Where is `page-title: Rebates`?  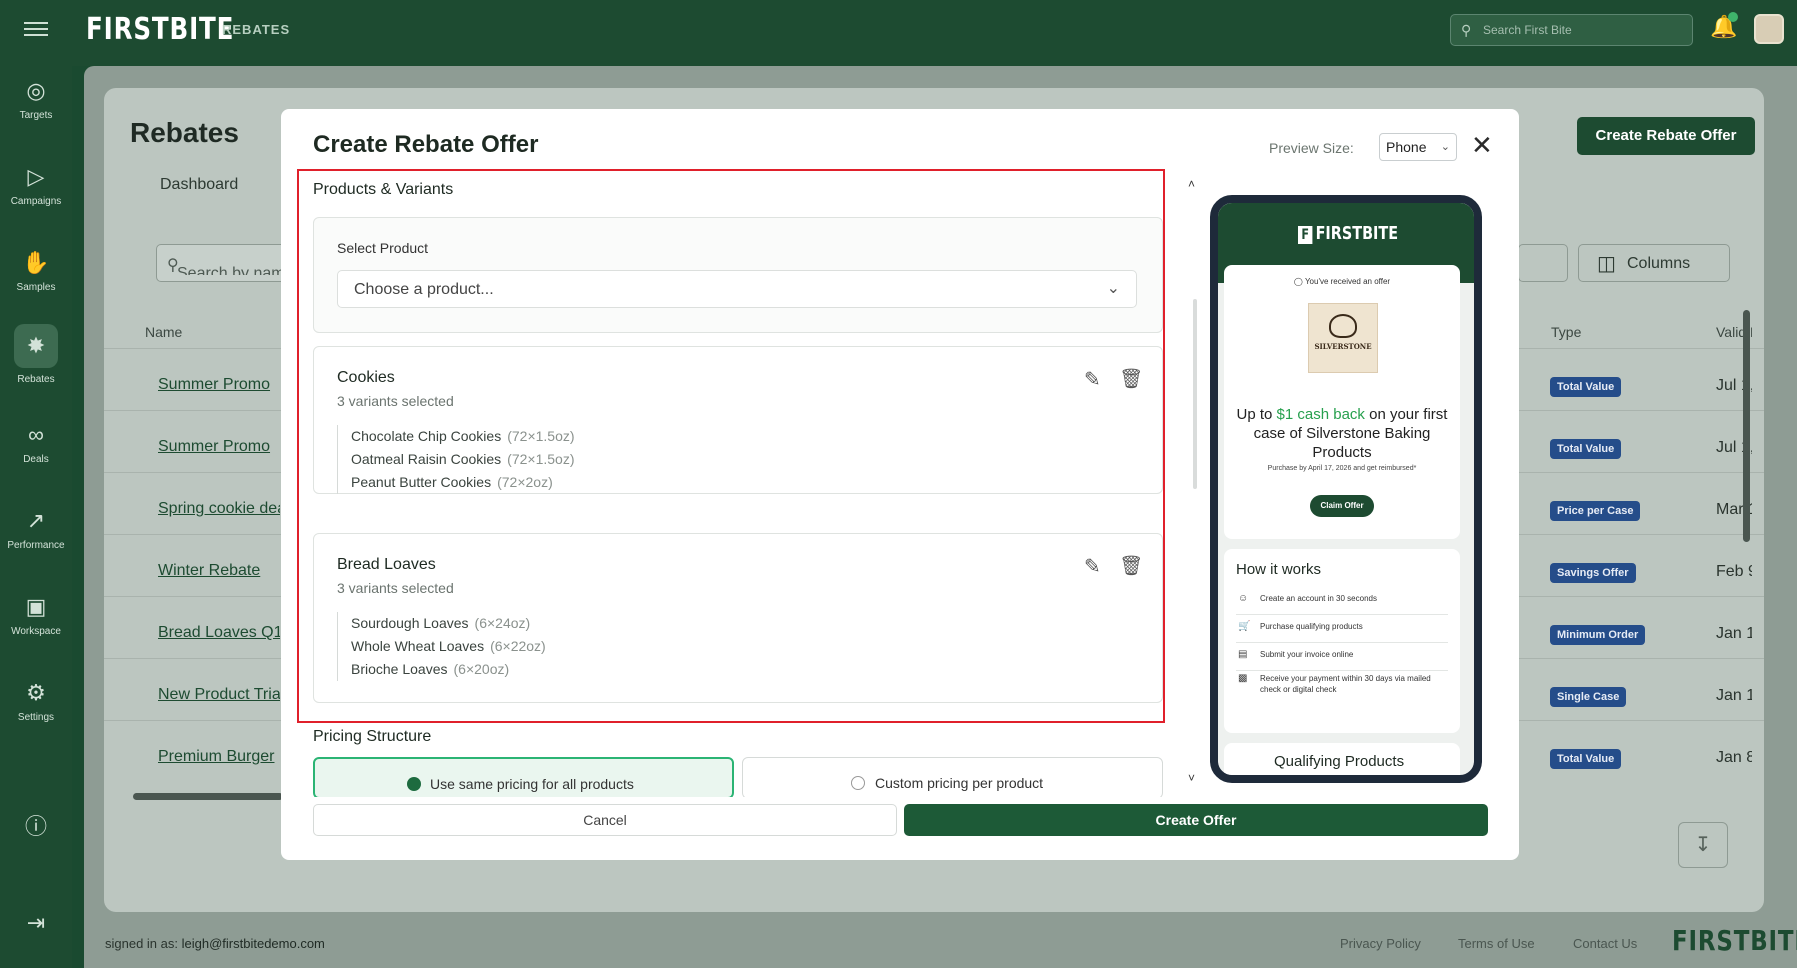 page-title: Rebates is located at coordinates (184, 132).